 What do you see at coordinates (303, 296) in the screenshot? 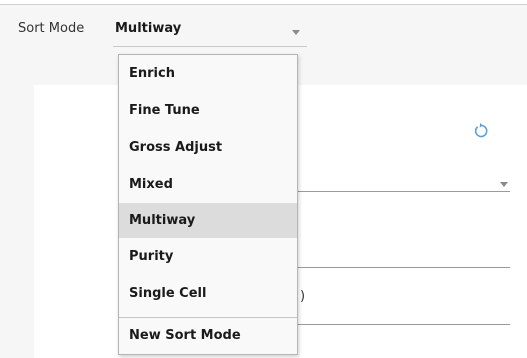
I see `partial-field-label: )` at bounding box center [303, 296].